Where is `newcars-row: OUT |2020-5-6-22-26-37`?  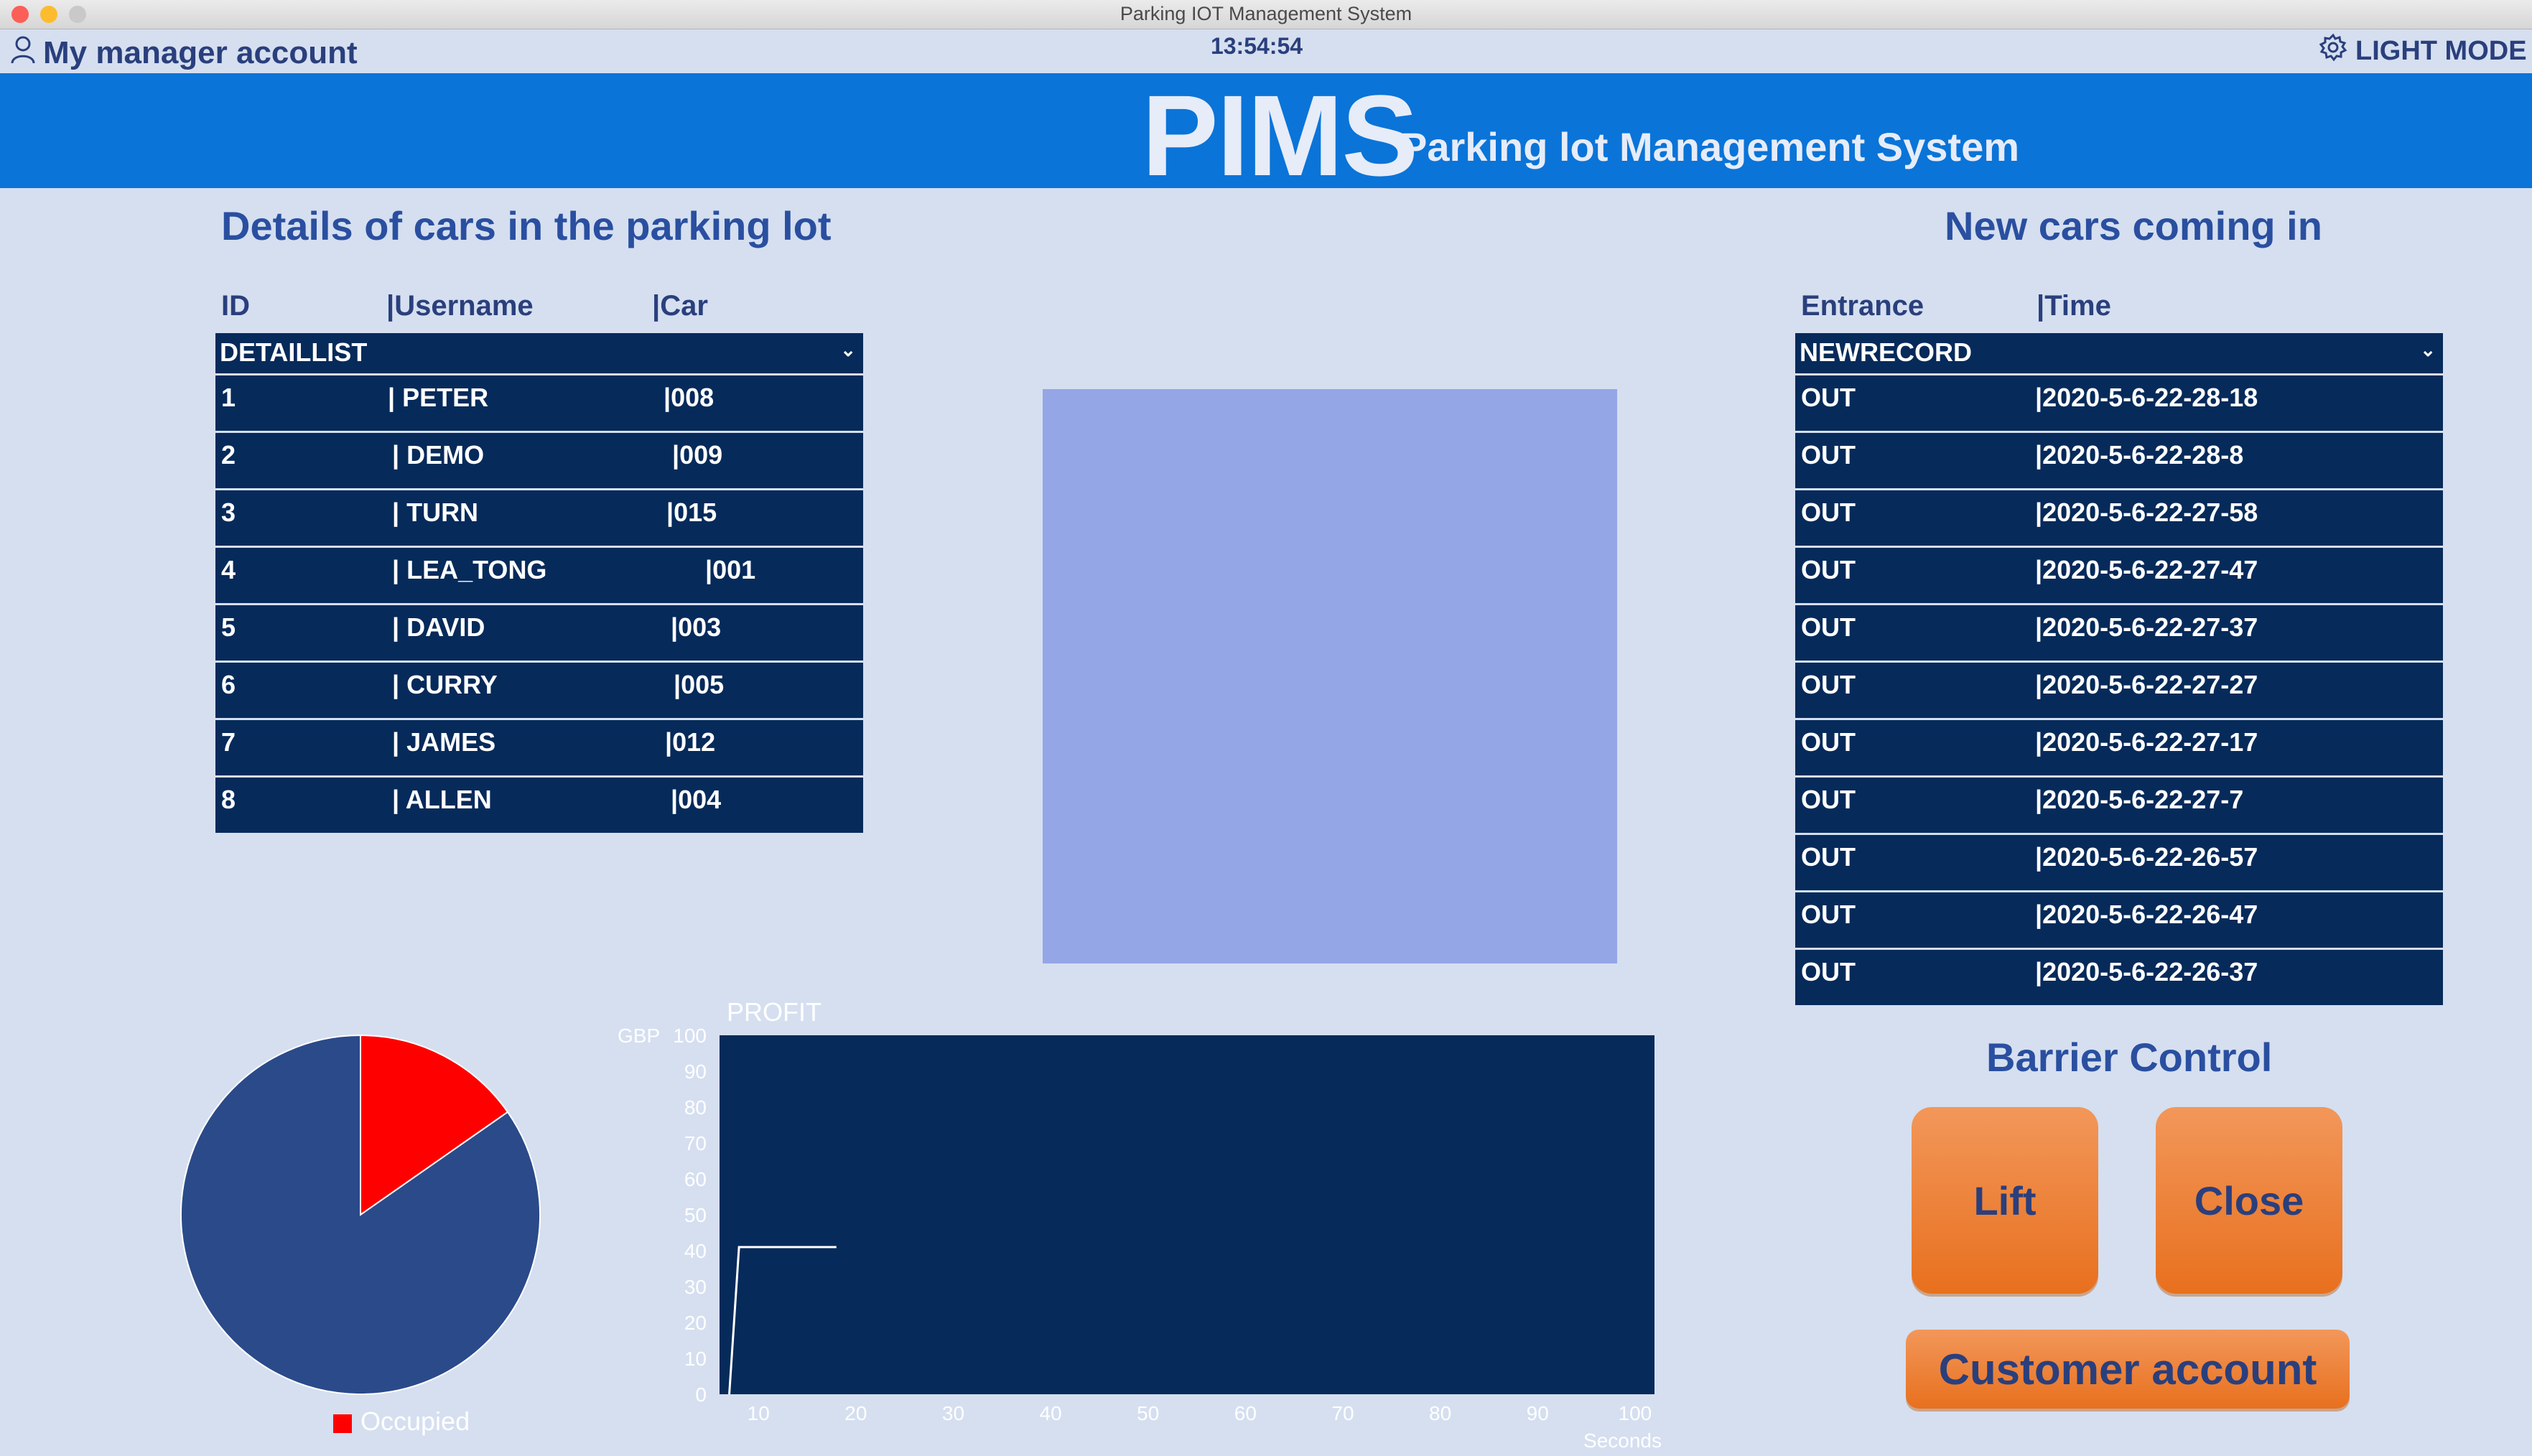 newcars-row: OUT |2020-5-6-22-26-37 is located at coordinates (2119, 977).